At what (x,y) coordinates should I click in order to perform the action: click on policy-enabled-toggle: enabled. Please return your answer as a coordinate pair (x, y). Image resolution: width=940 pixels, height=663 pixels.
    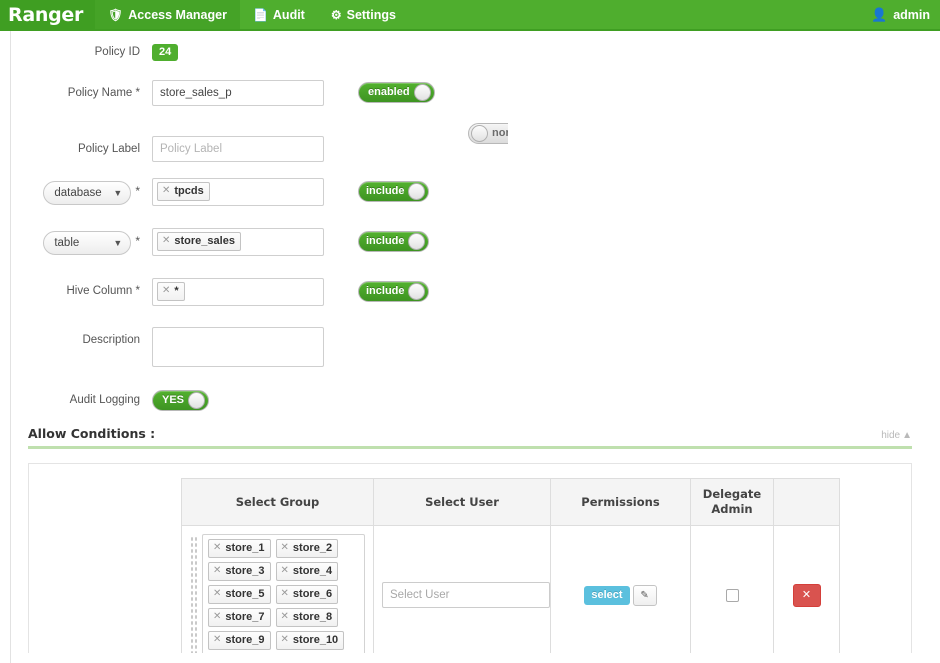
    Looking at the image, I should click on (396, 92).